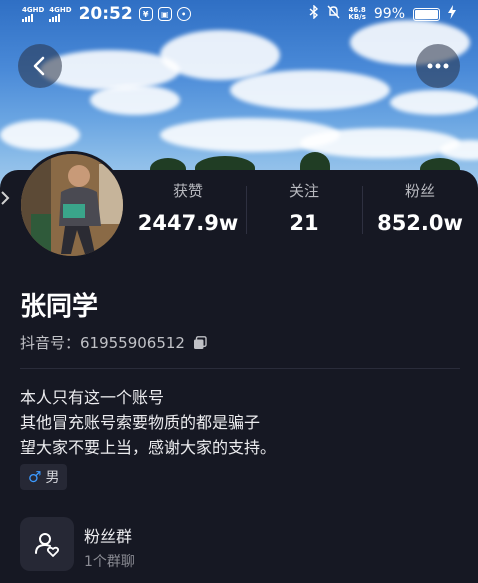  Describe the element at coordinates (148, 447) in the screenshot. I see `bio-line: 望大家不要上当，感谢大家的支持。` at that location.